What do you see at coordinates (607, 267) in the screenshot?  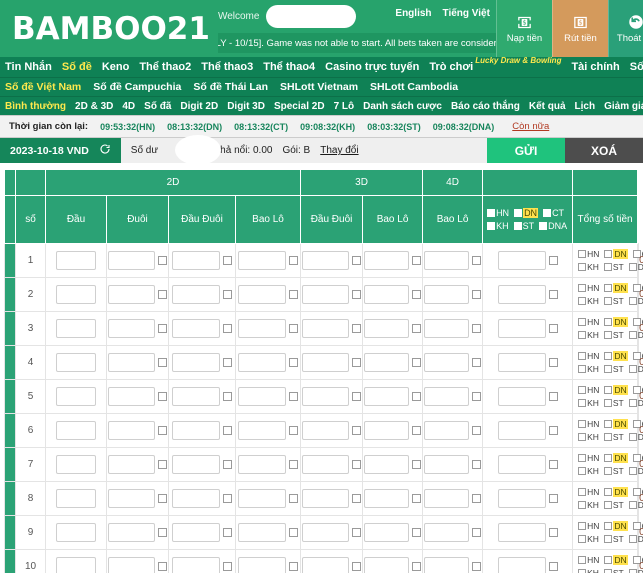 I see `checkbox-st-icon` at bounding box center [607, 267].